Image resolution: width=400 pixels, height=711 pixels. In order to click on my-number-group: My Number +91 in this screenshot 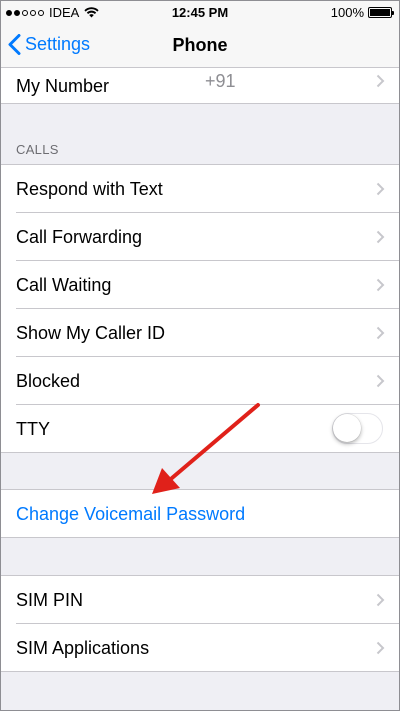, I will do `click(200, 86)`.